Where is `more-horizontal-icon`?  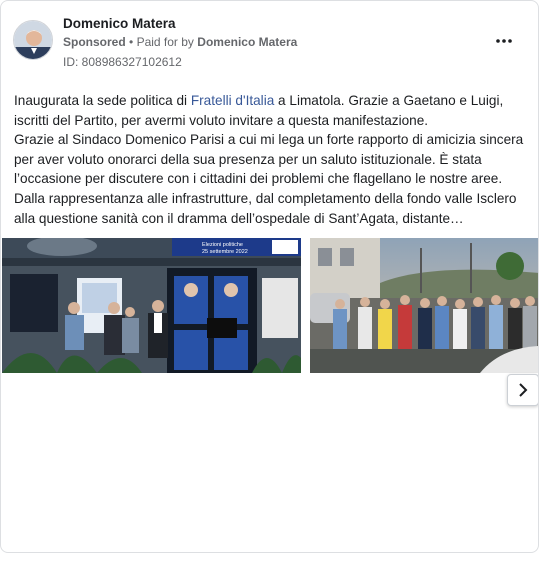
more-horizontal-icon is located at coordinates (504, 41).